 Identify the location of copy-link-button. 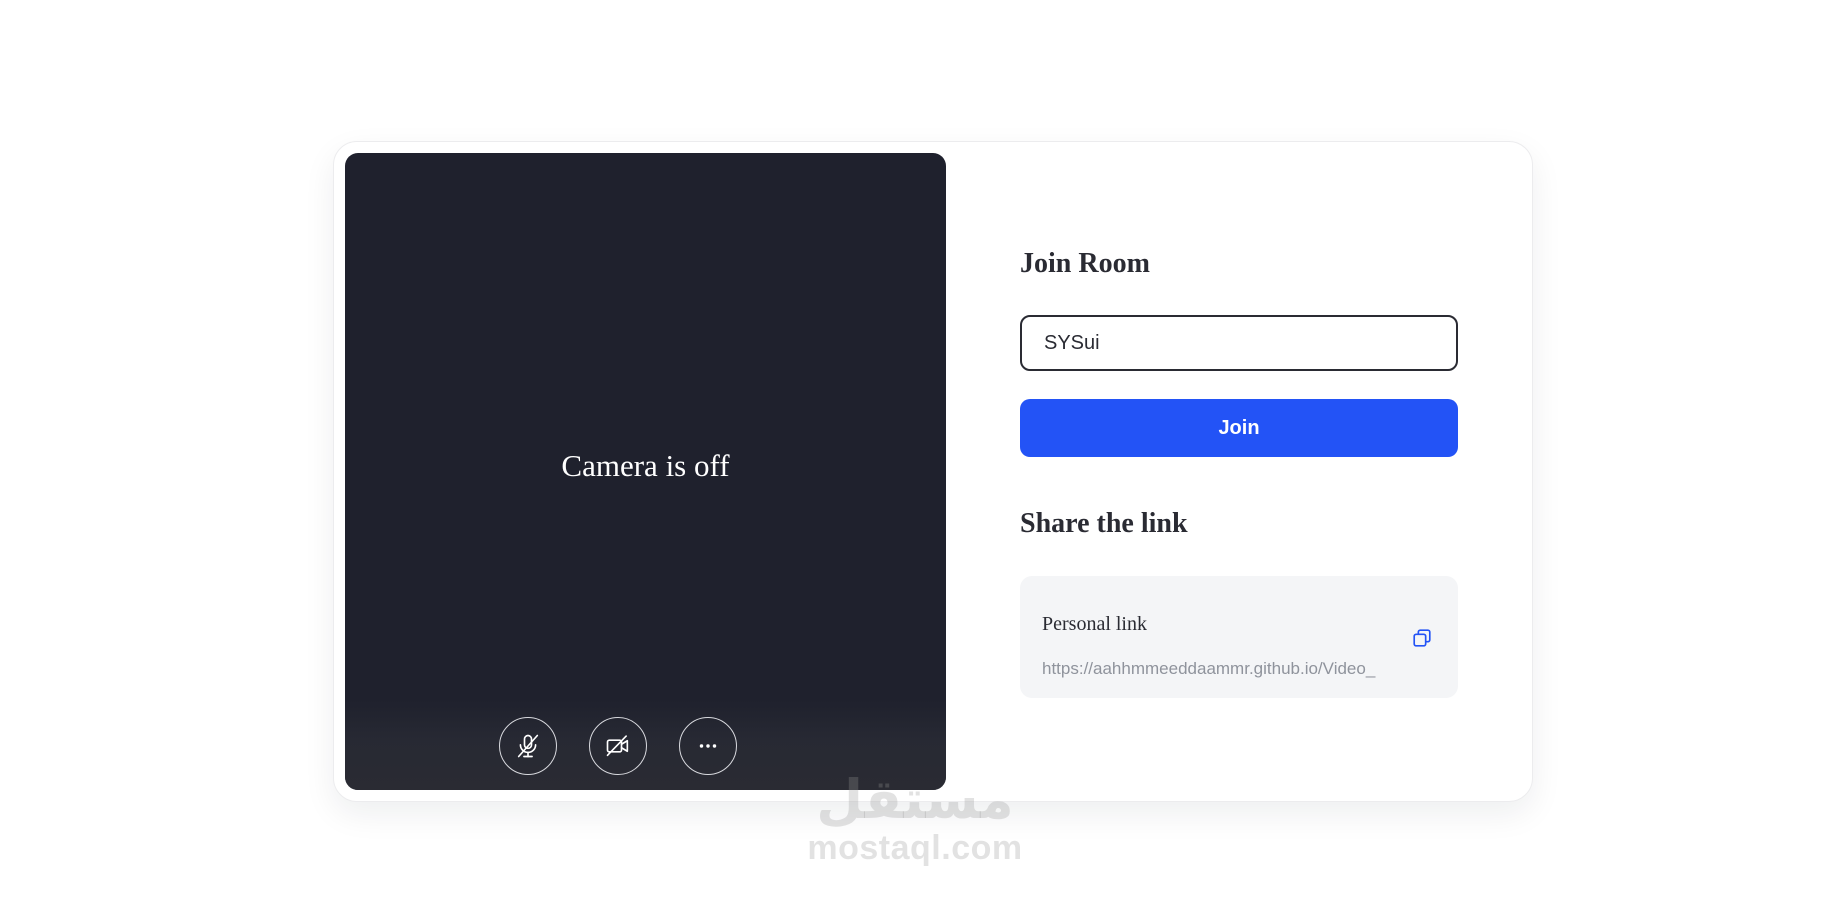
(1422, 638).